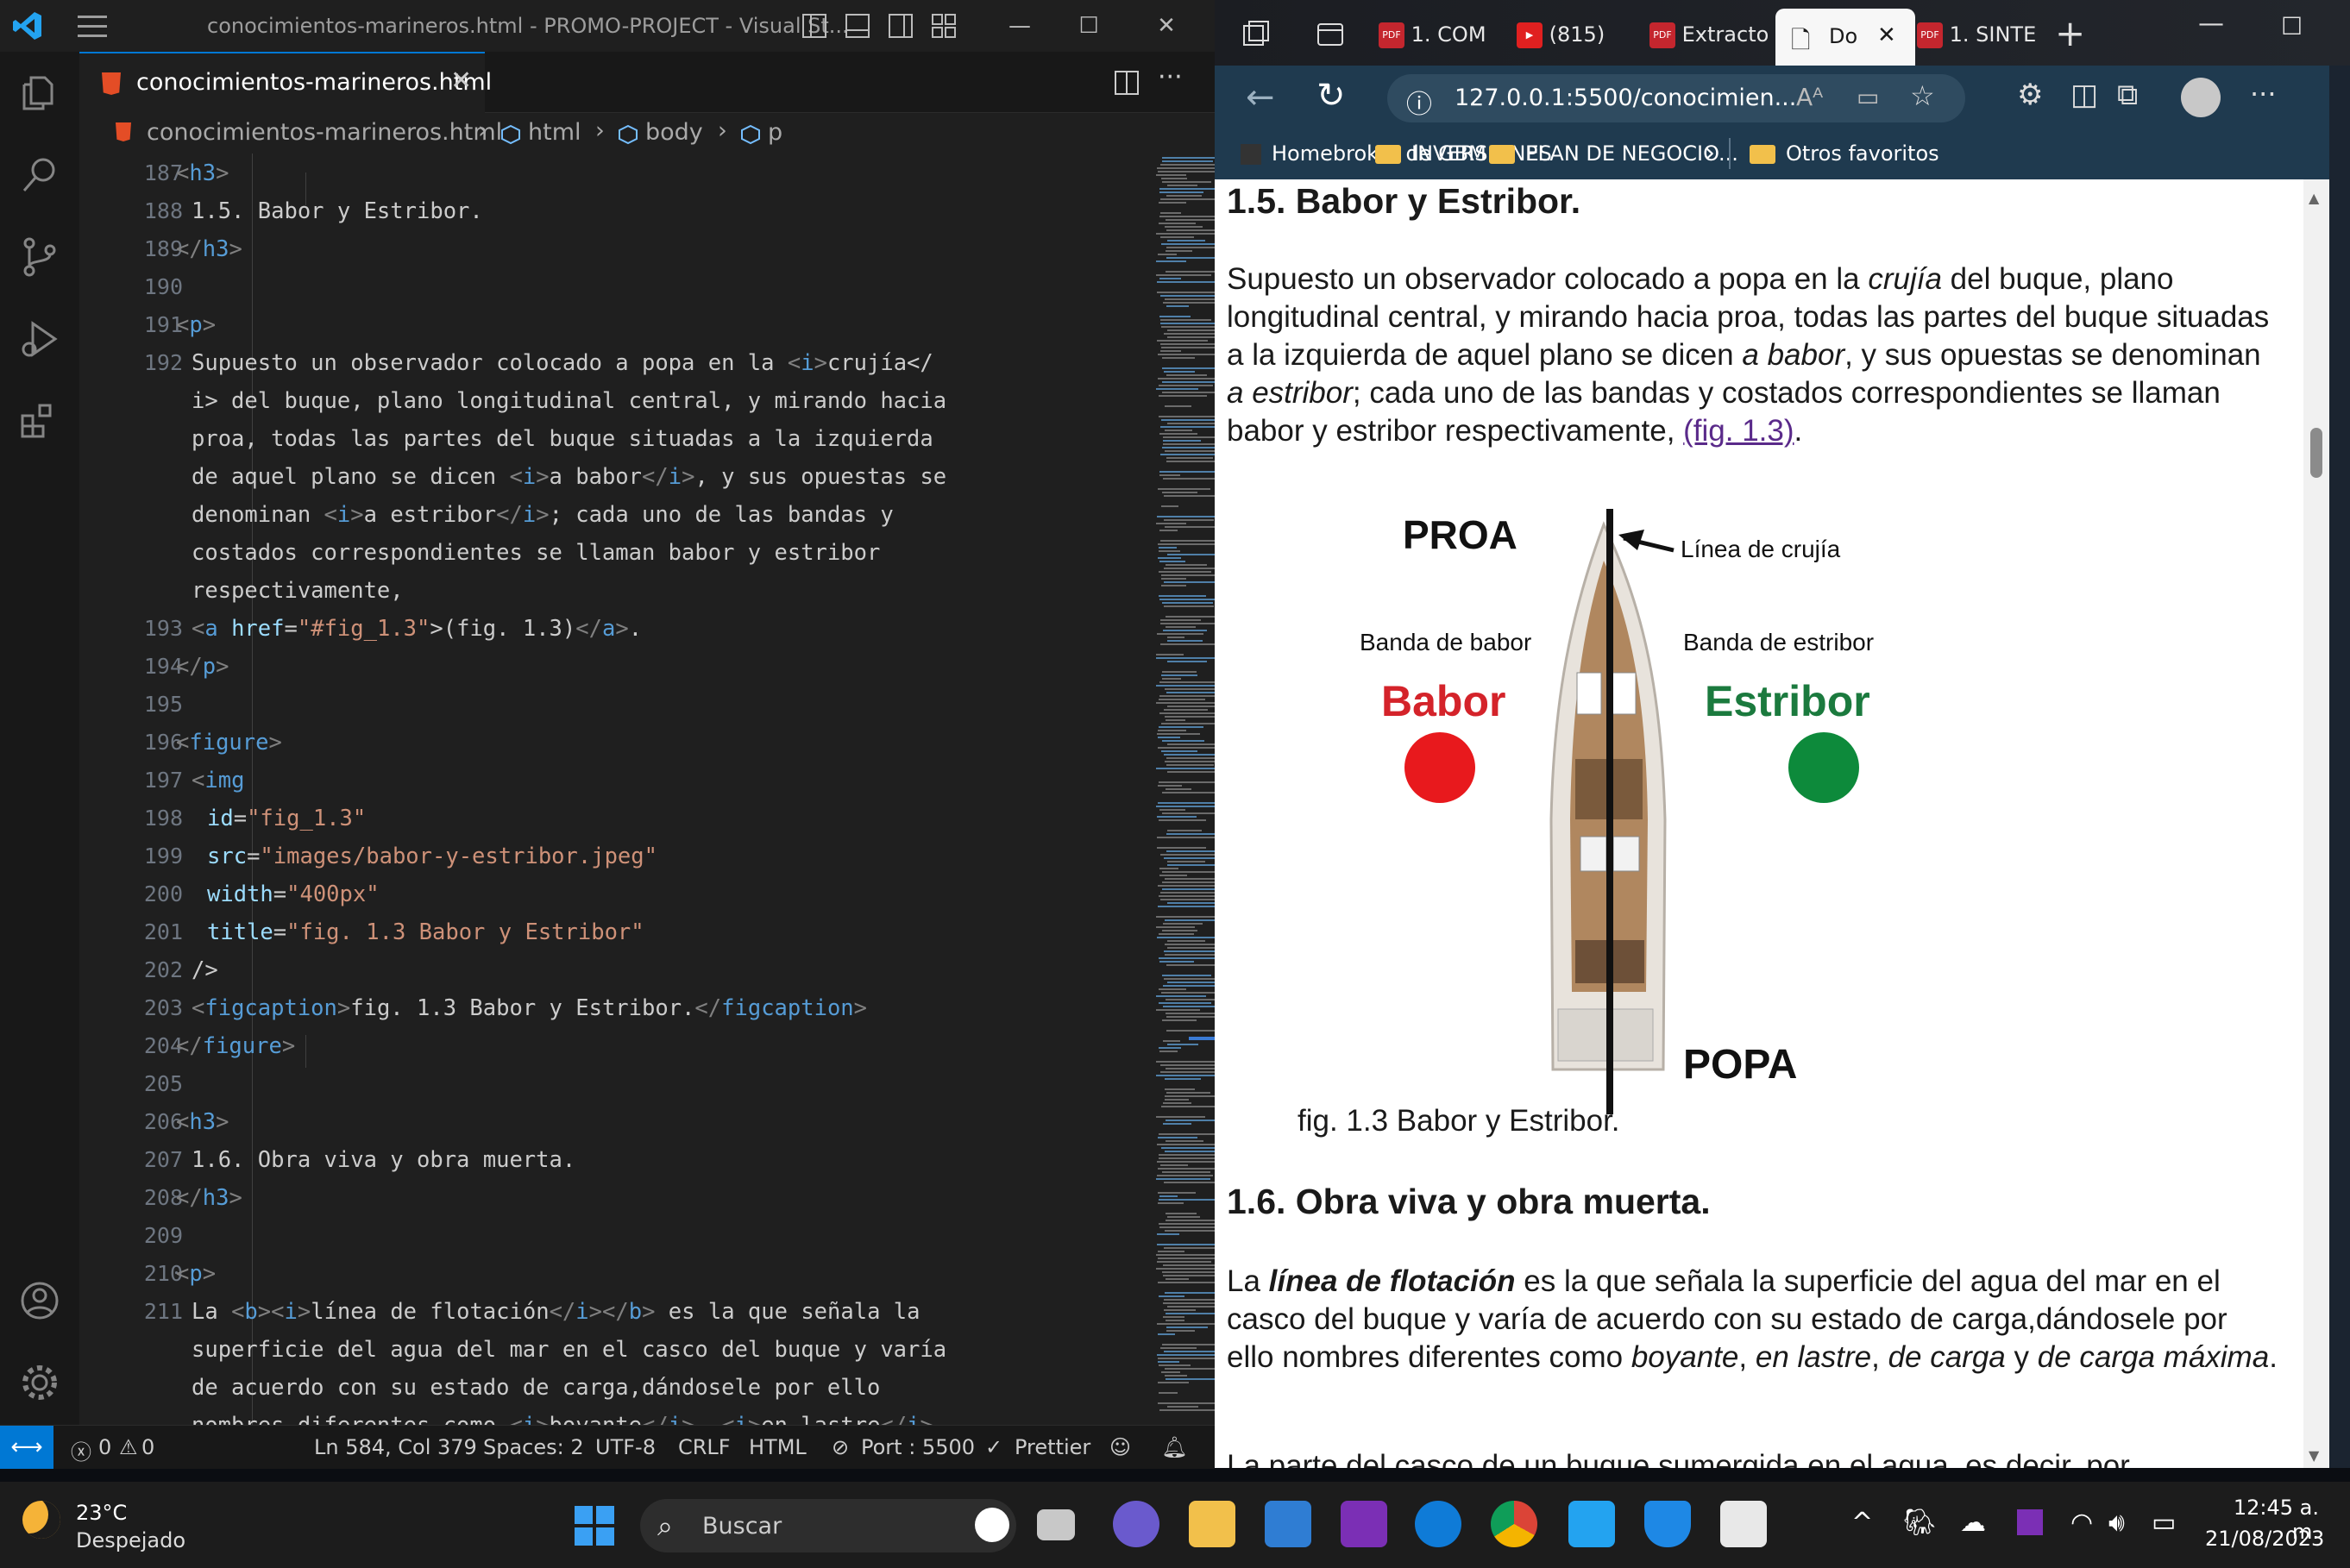 Image resolution: width=2350 pixels, height=1568 pixels. Describe the element at coordinates (2116, 1523) in the screenshot. I see `volume-icon: 🔊︎` at that location.